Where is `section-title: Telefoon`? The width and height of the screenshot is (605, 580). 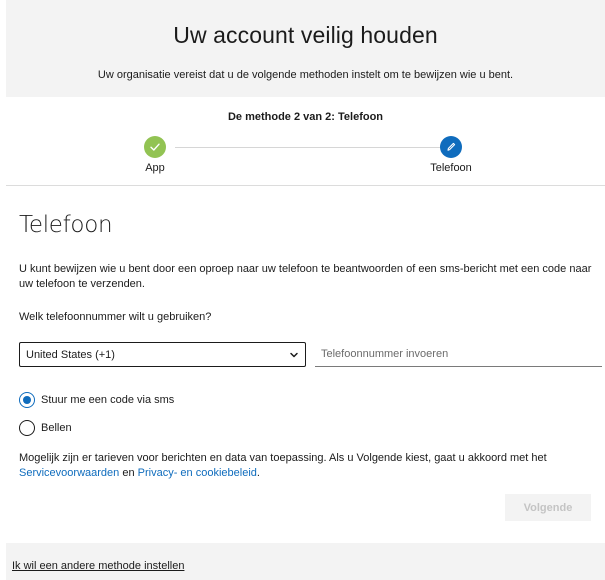 section-title: Telefoon is located at coordinates (66, 225).